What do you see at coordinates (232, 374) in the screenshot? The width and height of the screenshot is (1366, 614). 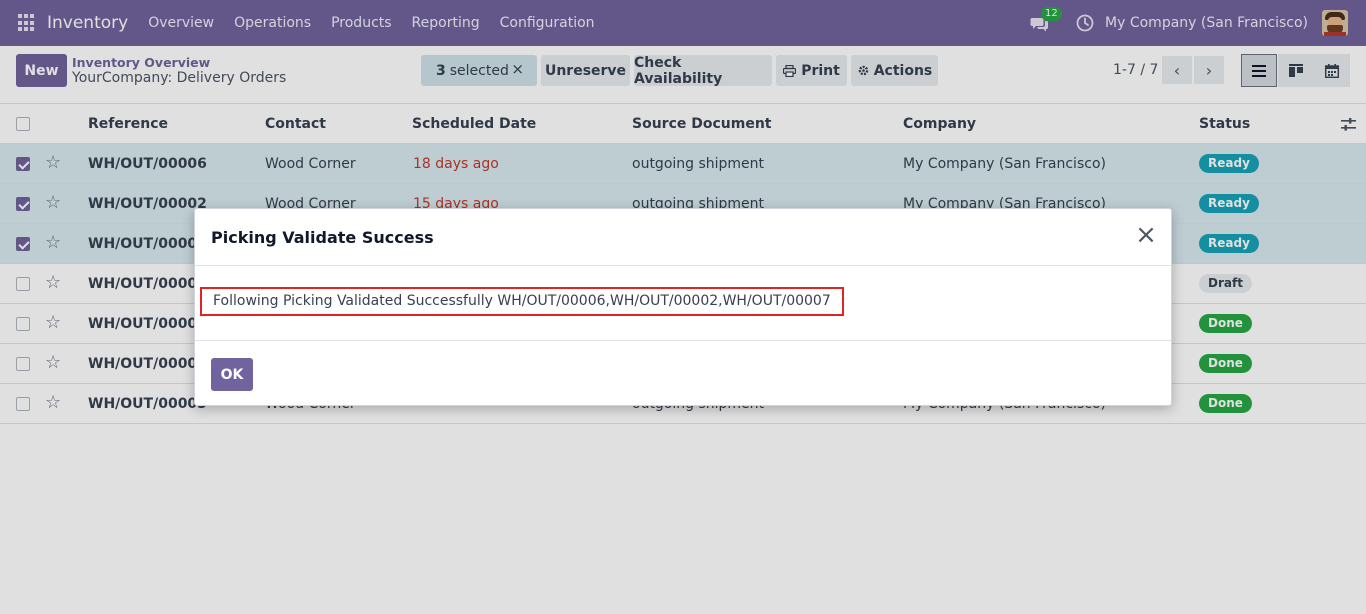 I see `ok-button: OK` at bounding box center [232, 374].